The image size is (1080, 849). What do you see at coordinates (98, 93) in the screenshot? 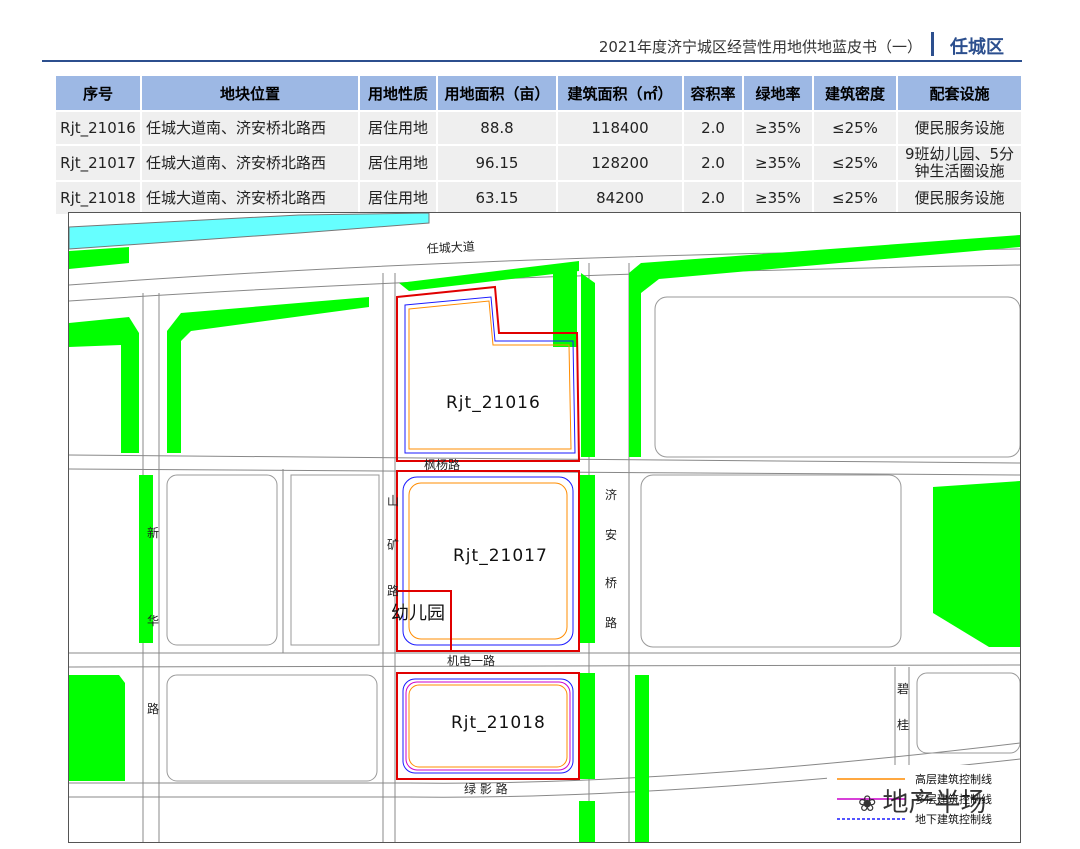
I see `col-header: 序号` at bounding box center [98, 93].